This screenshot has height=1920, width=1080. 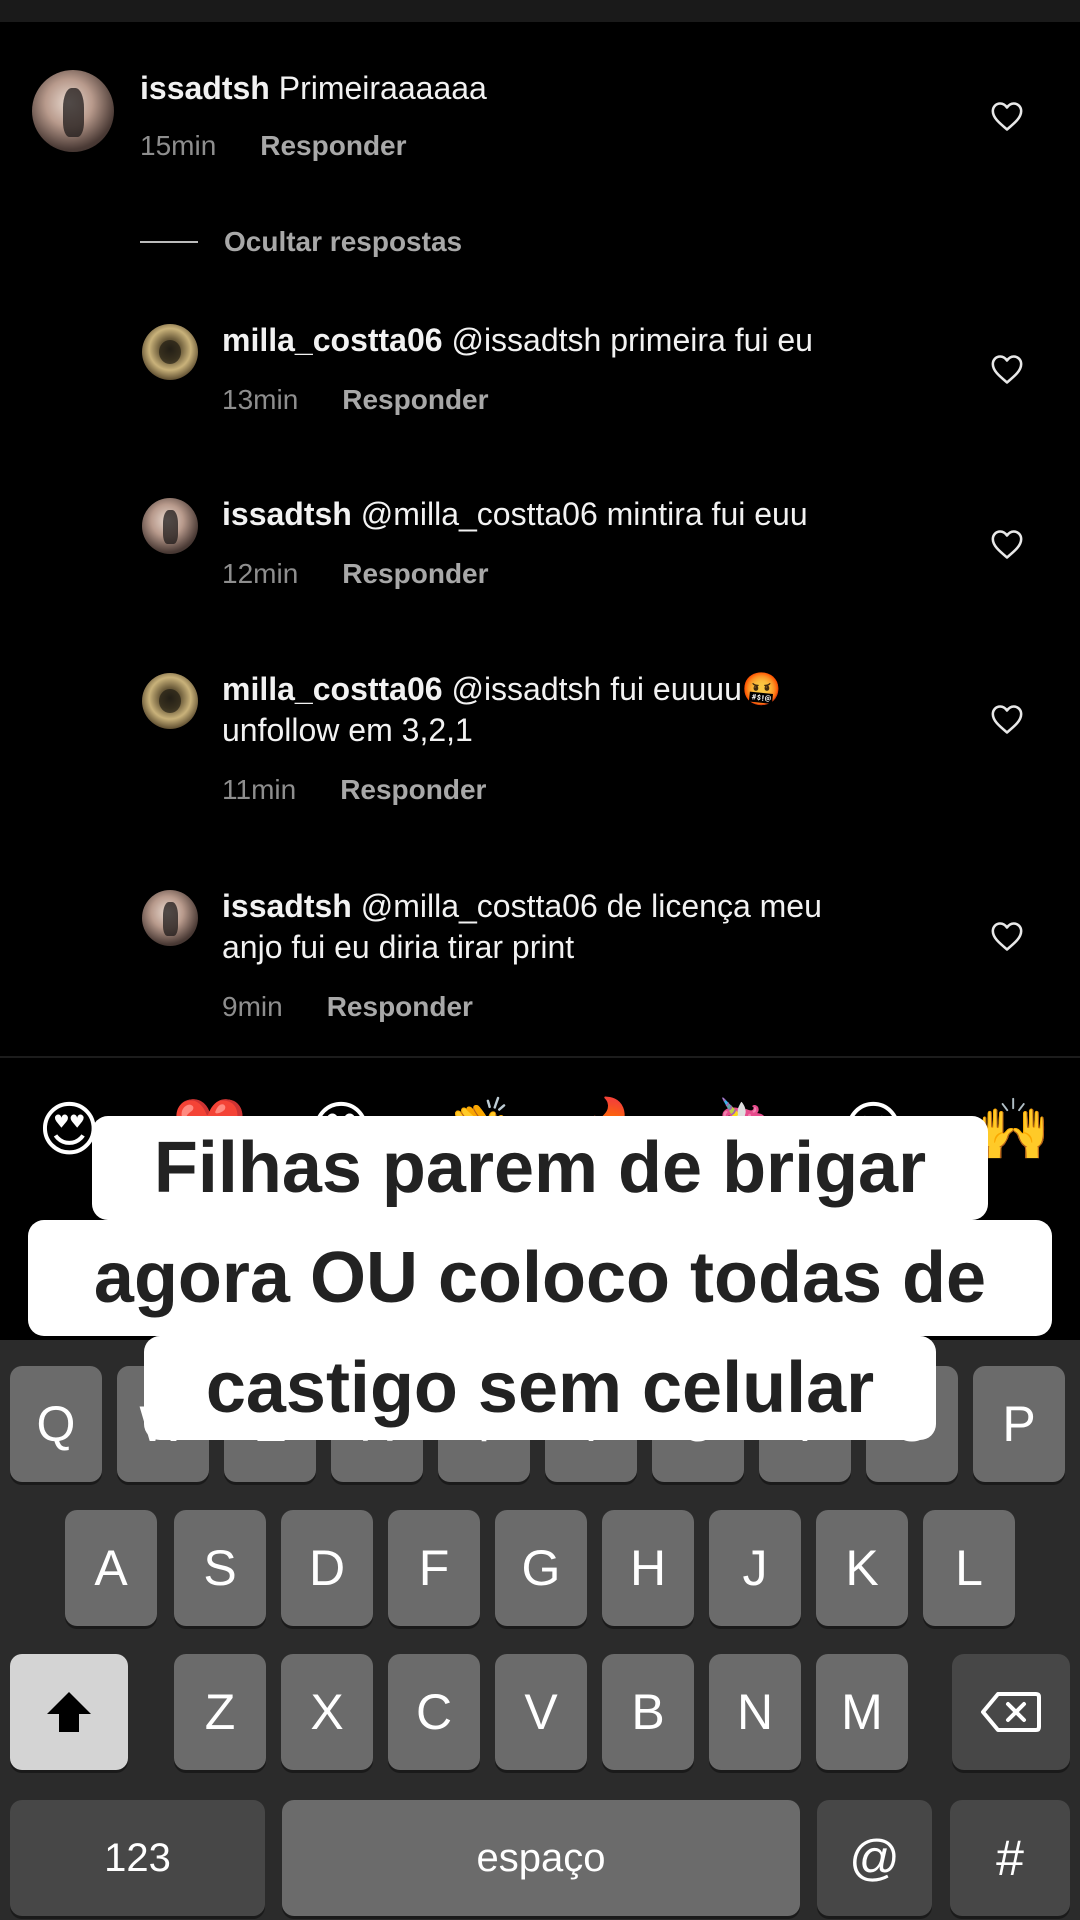 I want to click on key-s: S, so click(x=220, y=1568).